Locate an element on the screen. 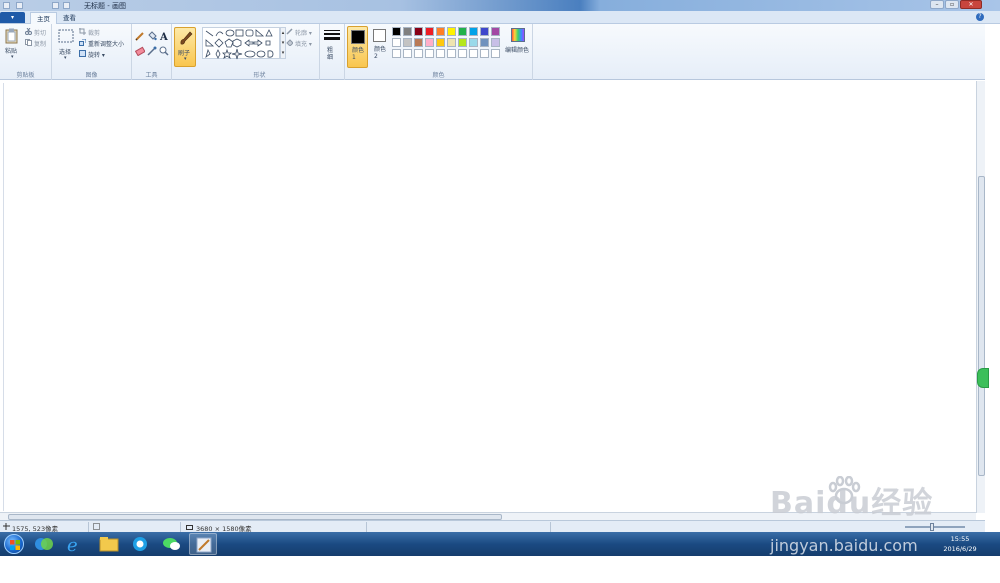  copy-button: 复制 is located at coordinates (37, 43).